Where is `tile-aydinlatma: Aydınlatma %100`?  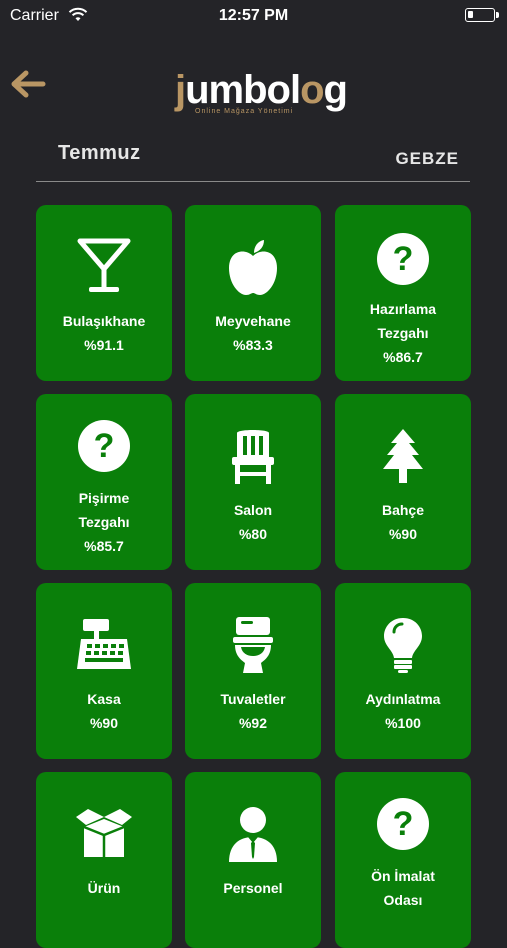 tile-aydinlatma: Aydınlatma %100 is located at coordinates (403, 671).